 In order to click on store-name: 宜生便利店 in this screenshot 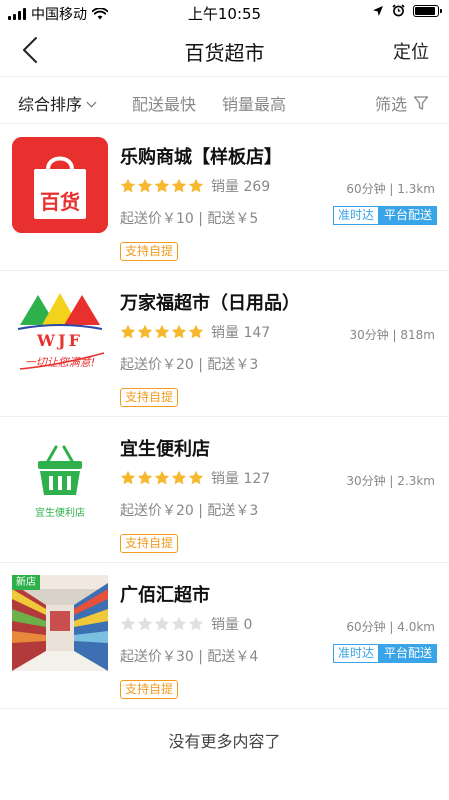, I will do `click(165, 449)`.